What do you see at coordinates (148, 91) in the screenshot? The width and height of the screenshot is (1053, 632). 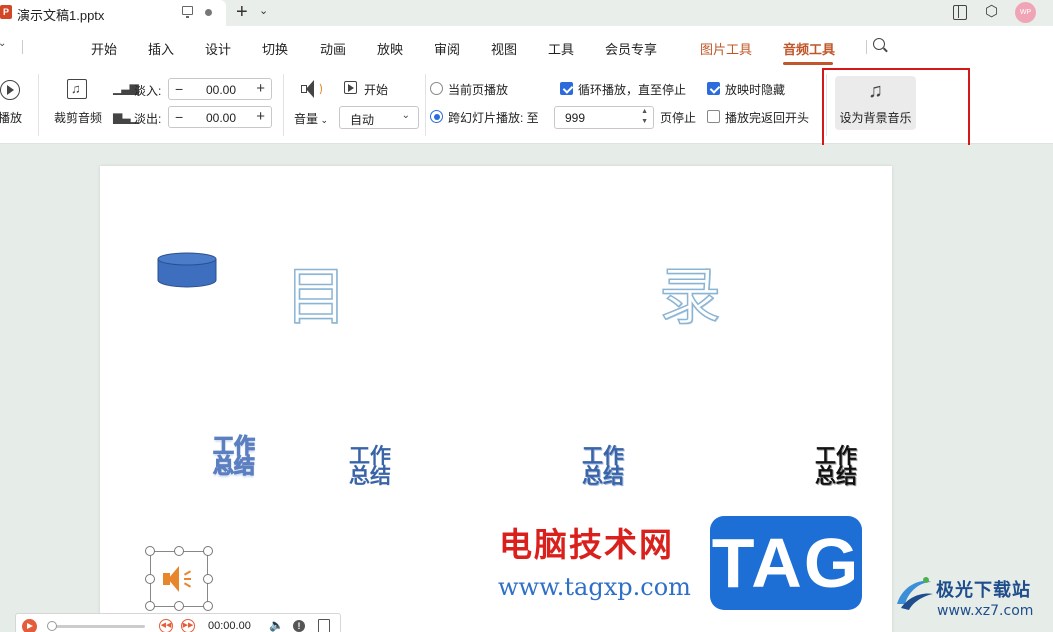 I see `fade-in-label: 淡入:` at bounding box center [148, 91].